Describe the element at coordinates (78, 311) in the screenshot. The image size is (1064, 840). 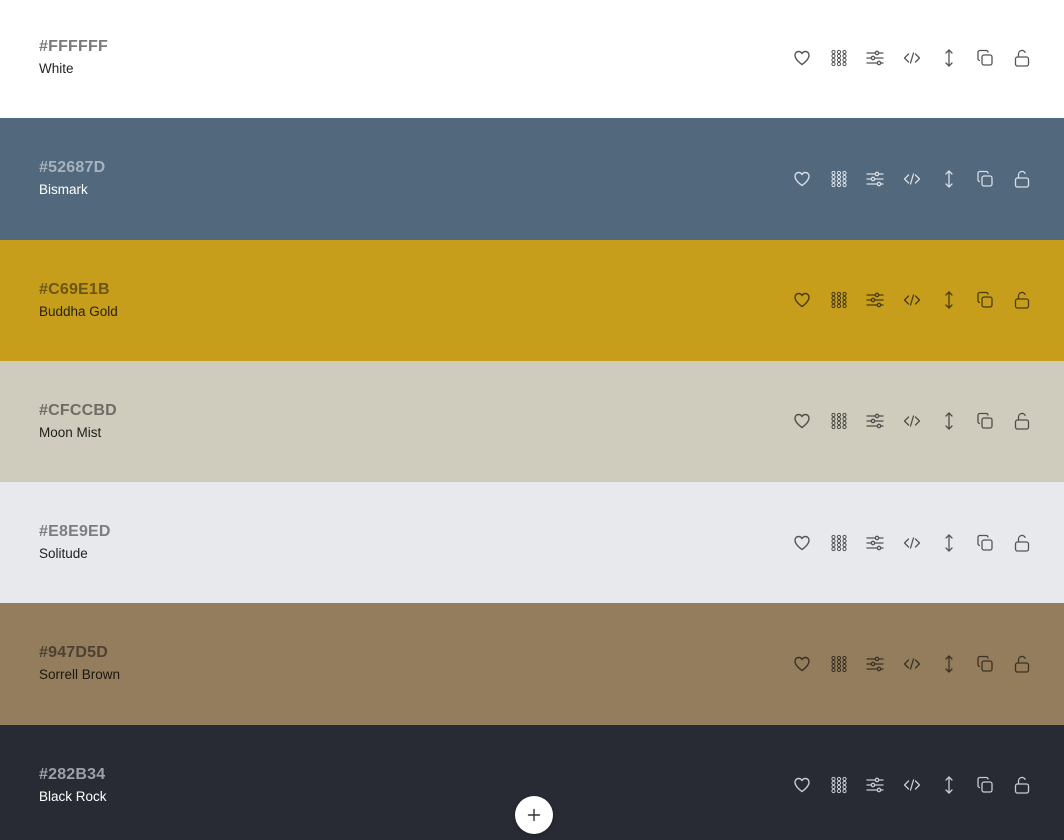
I see `color-name-label: Buddha Gold` at that location.